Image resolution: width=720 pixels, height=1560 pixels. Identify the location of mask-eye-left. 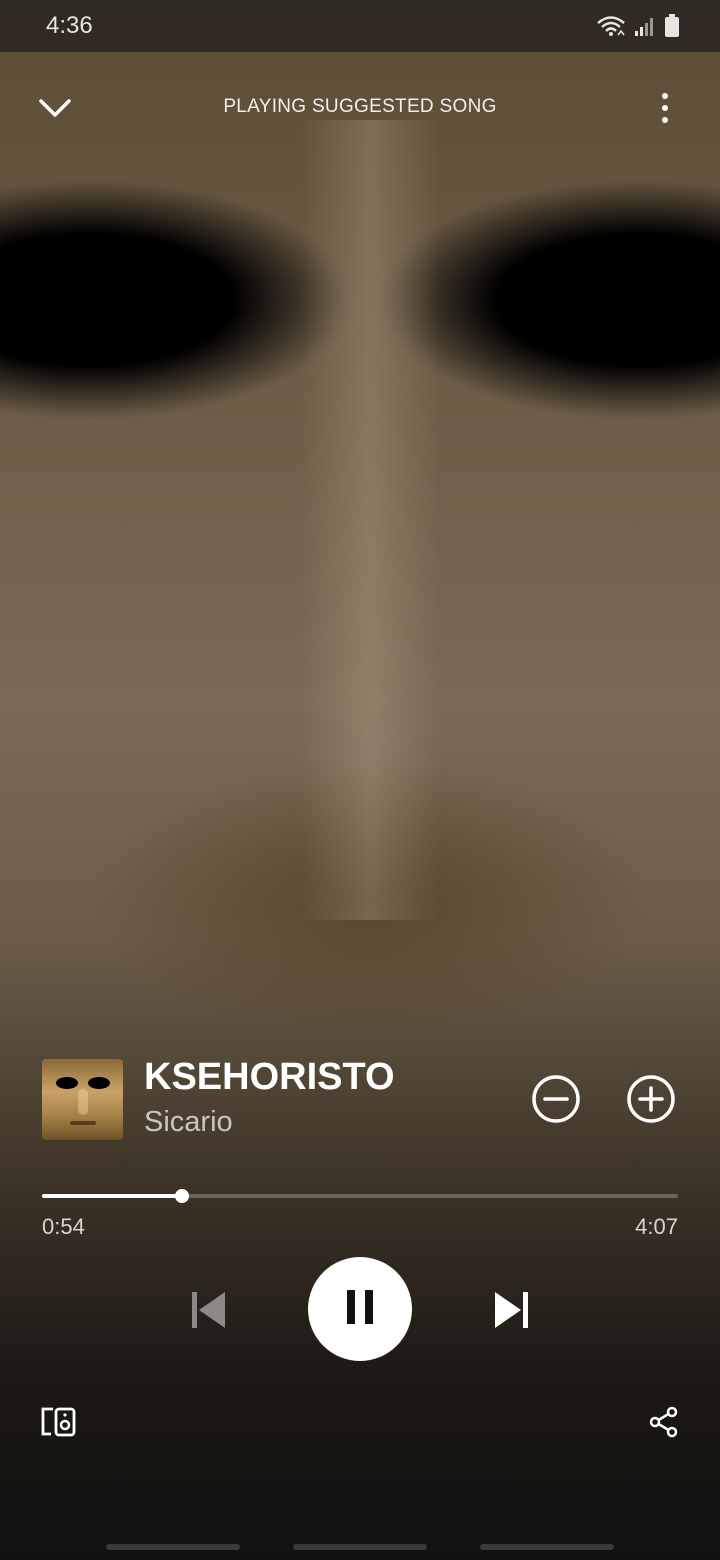
(67, 1083).